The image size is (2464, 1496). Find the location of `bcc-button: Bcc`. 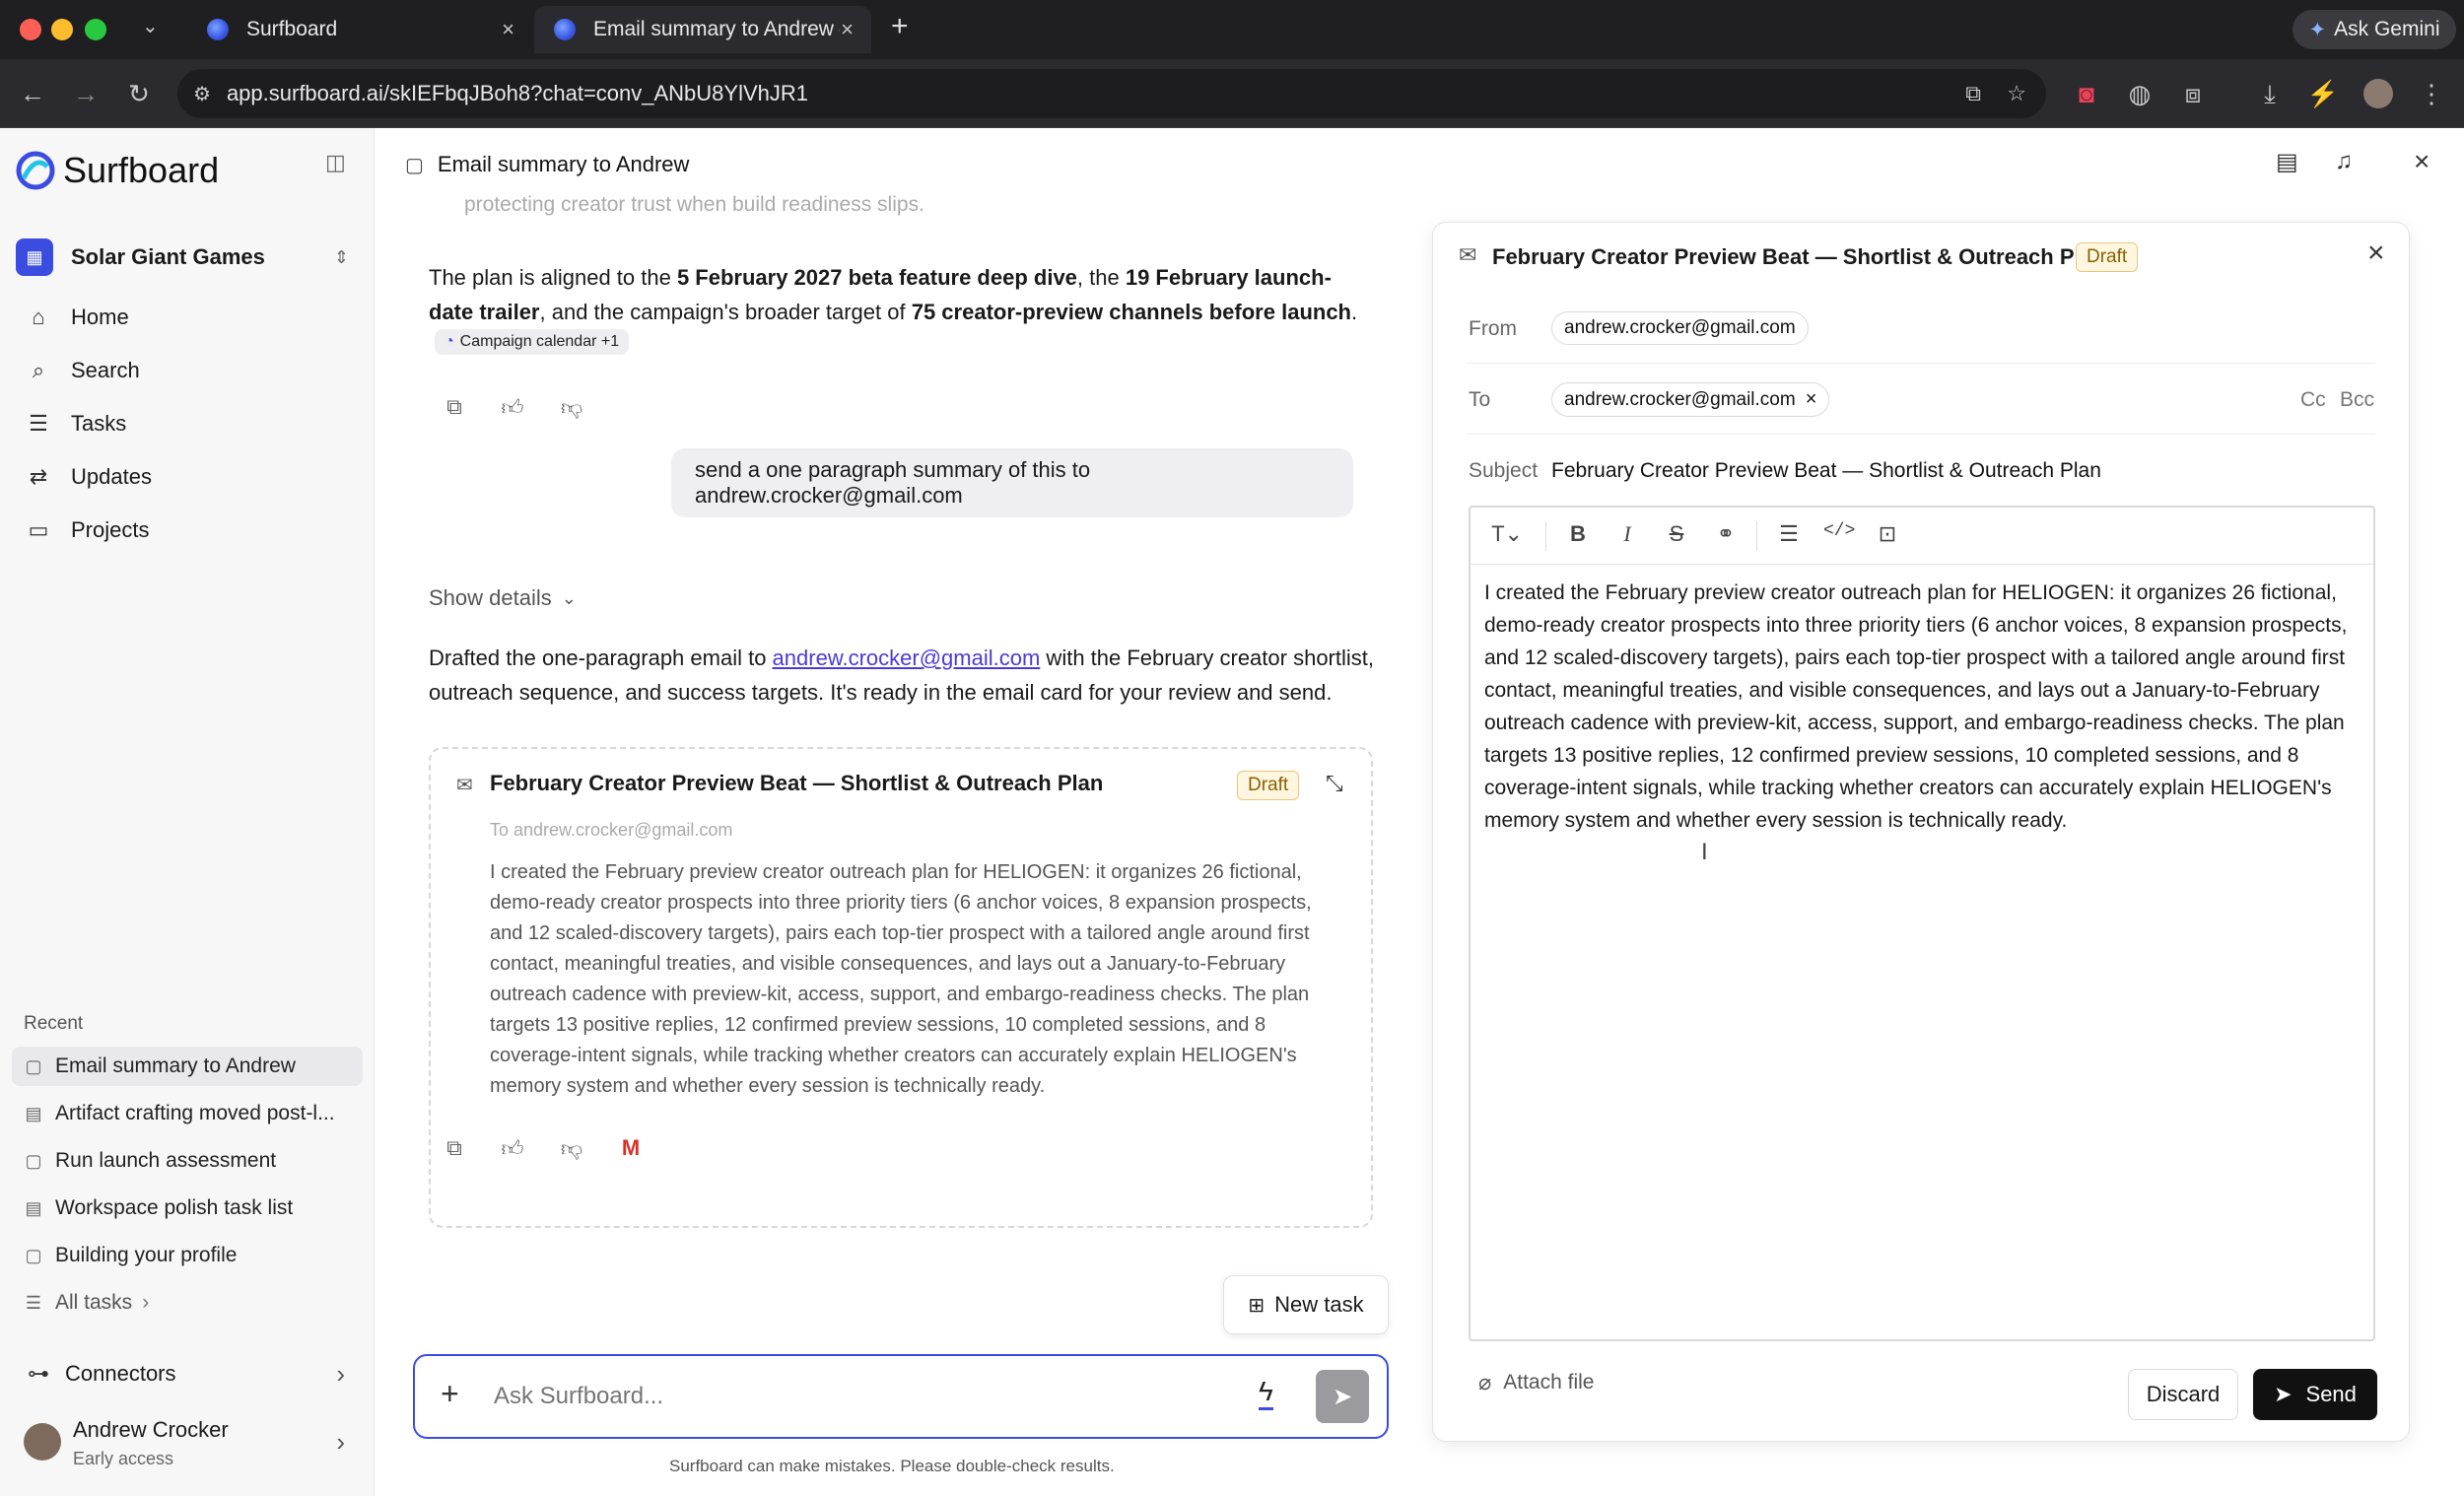

bcc-button: Bcc is located at coordinates (2357, 400).